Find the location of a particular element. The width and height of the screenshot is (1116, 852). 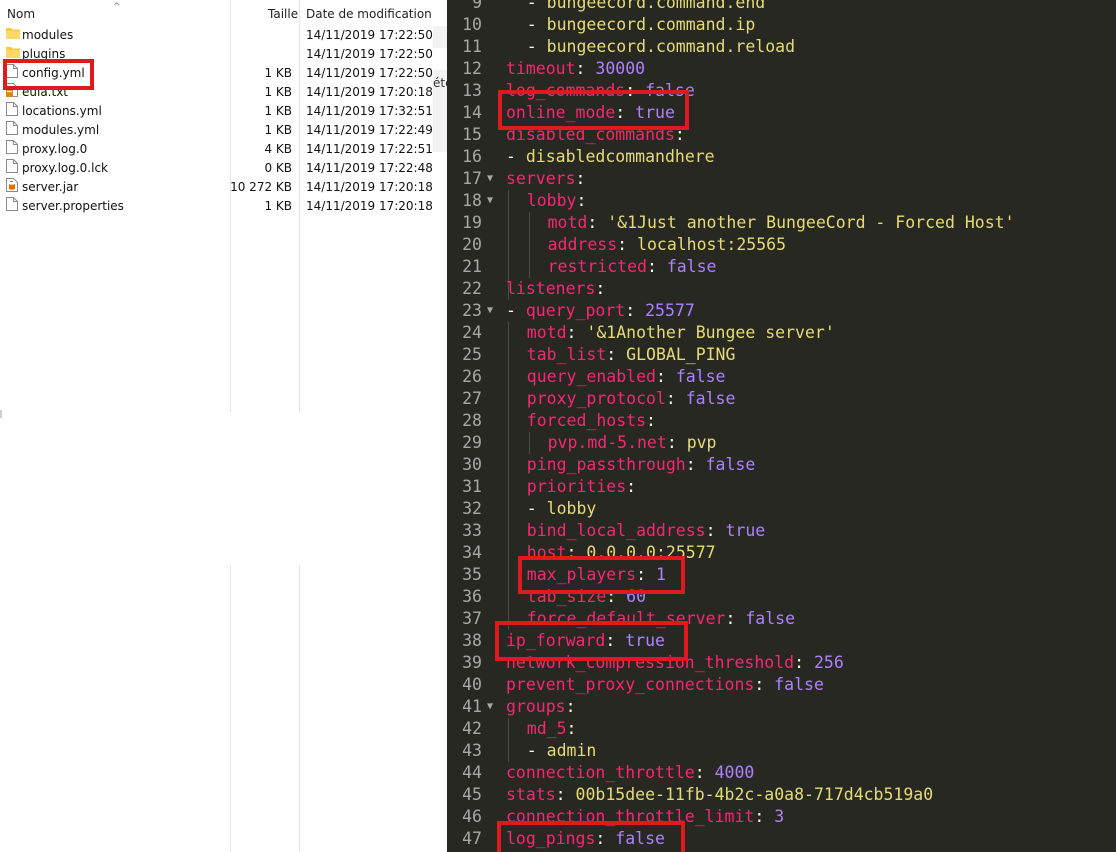

code-token: 256 is located at coordinates (828, 662).